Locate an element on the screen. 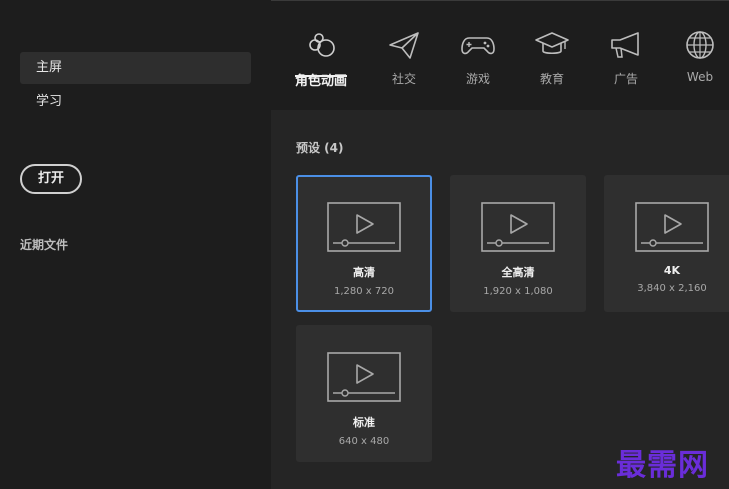 Image resolution: width=729 pixels, height=489 pixels. recent-files-heading: 近期文件 is located at coordinates (44, 245).